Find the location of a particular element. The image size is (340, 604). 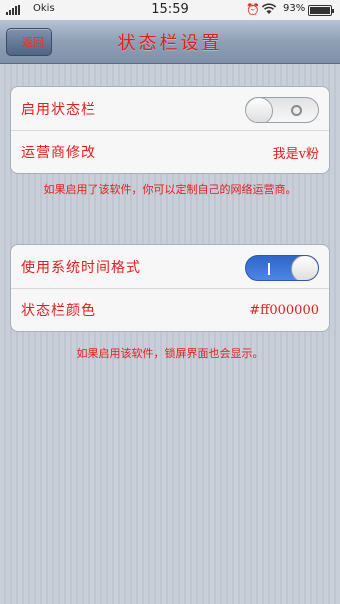

toggle-off-icon is located at coordinates (296, 110).